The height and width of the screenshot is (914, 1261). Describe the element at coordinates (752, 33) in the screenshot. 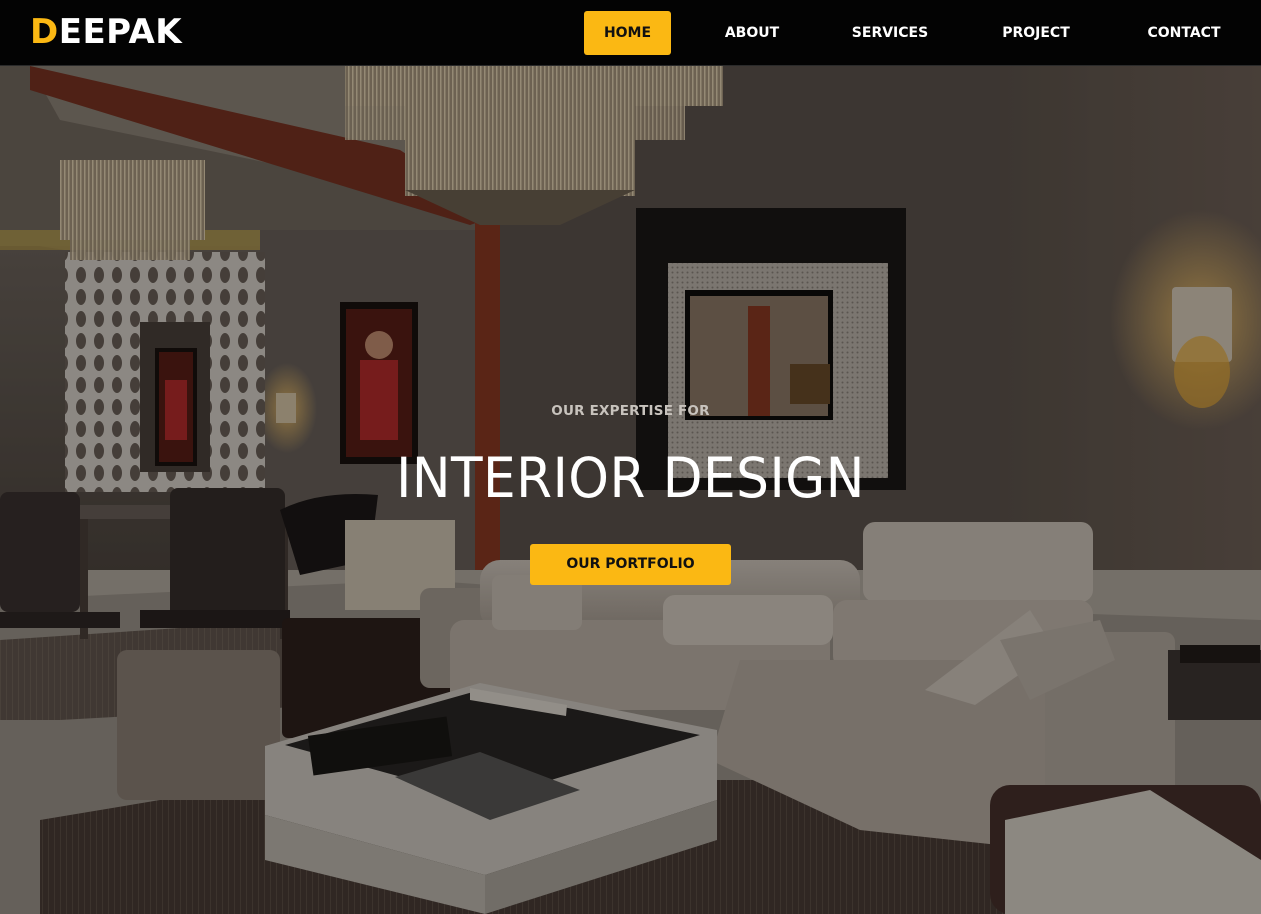

I see `nav-item-about: ABOUT` at that location.